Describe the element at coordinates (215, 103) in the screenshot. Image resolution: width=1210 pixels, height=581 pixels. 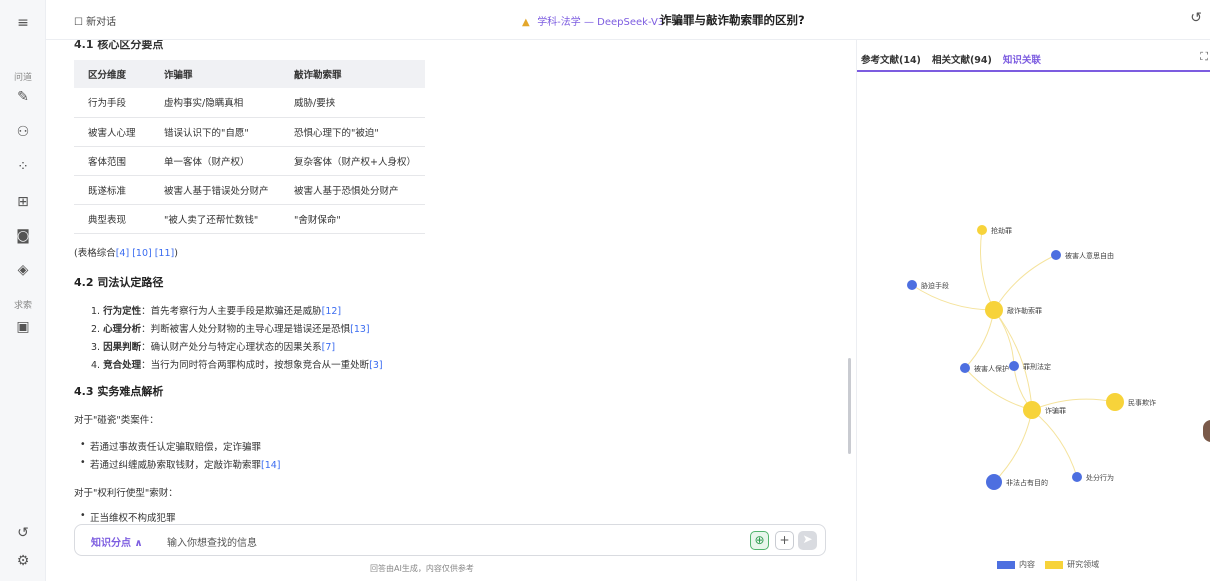
I see `table-cell: 虚构事实/隐瞒真相` at that location.